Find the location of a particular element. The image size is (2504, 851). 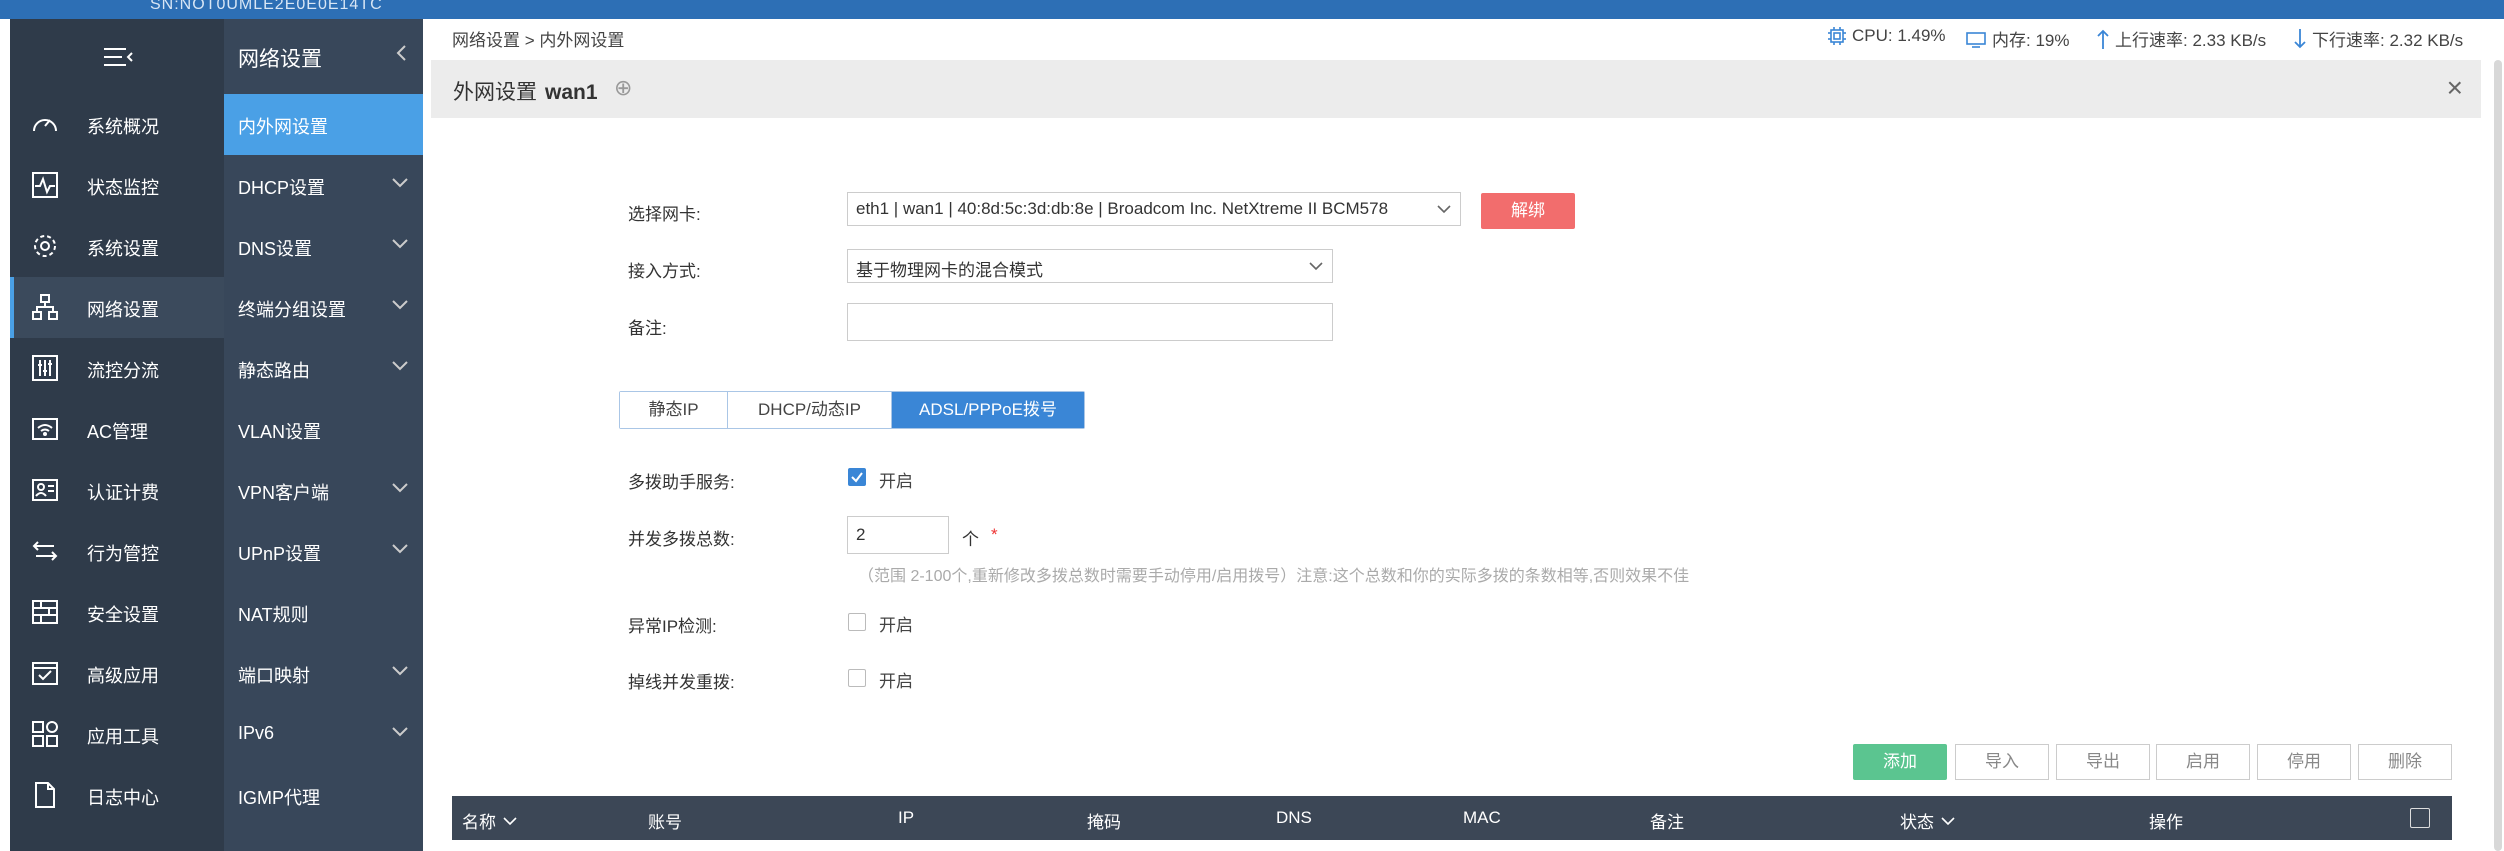

sidebar-item-label: 日志中心 is located at coordinates (123, 798).